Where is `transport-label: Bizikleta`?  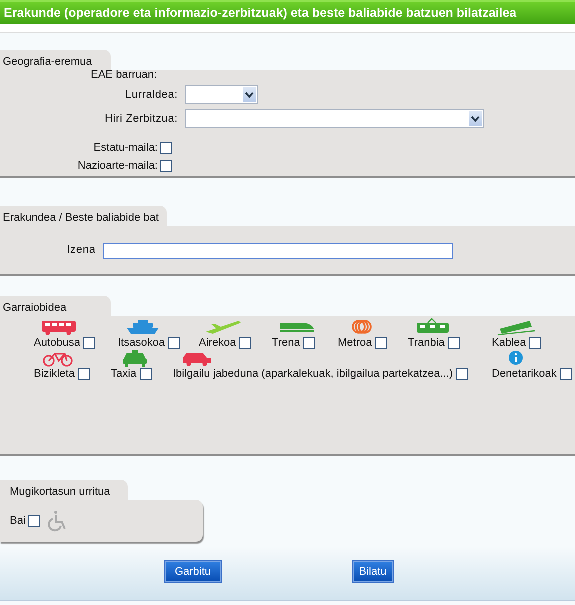 transport-label: Bizikleta is located at coordinates (55, 374).